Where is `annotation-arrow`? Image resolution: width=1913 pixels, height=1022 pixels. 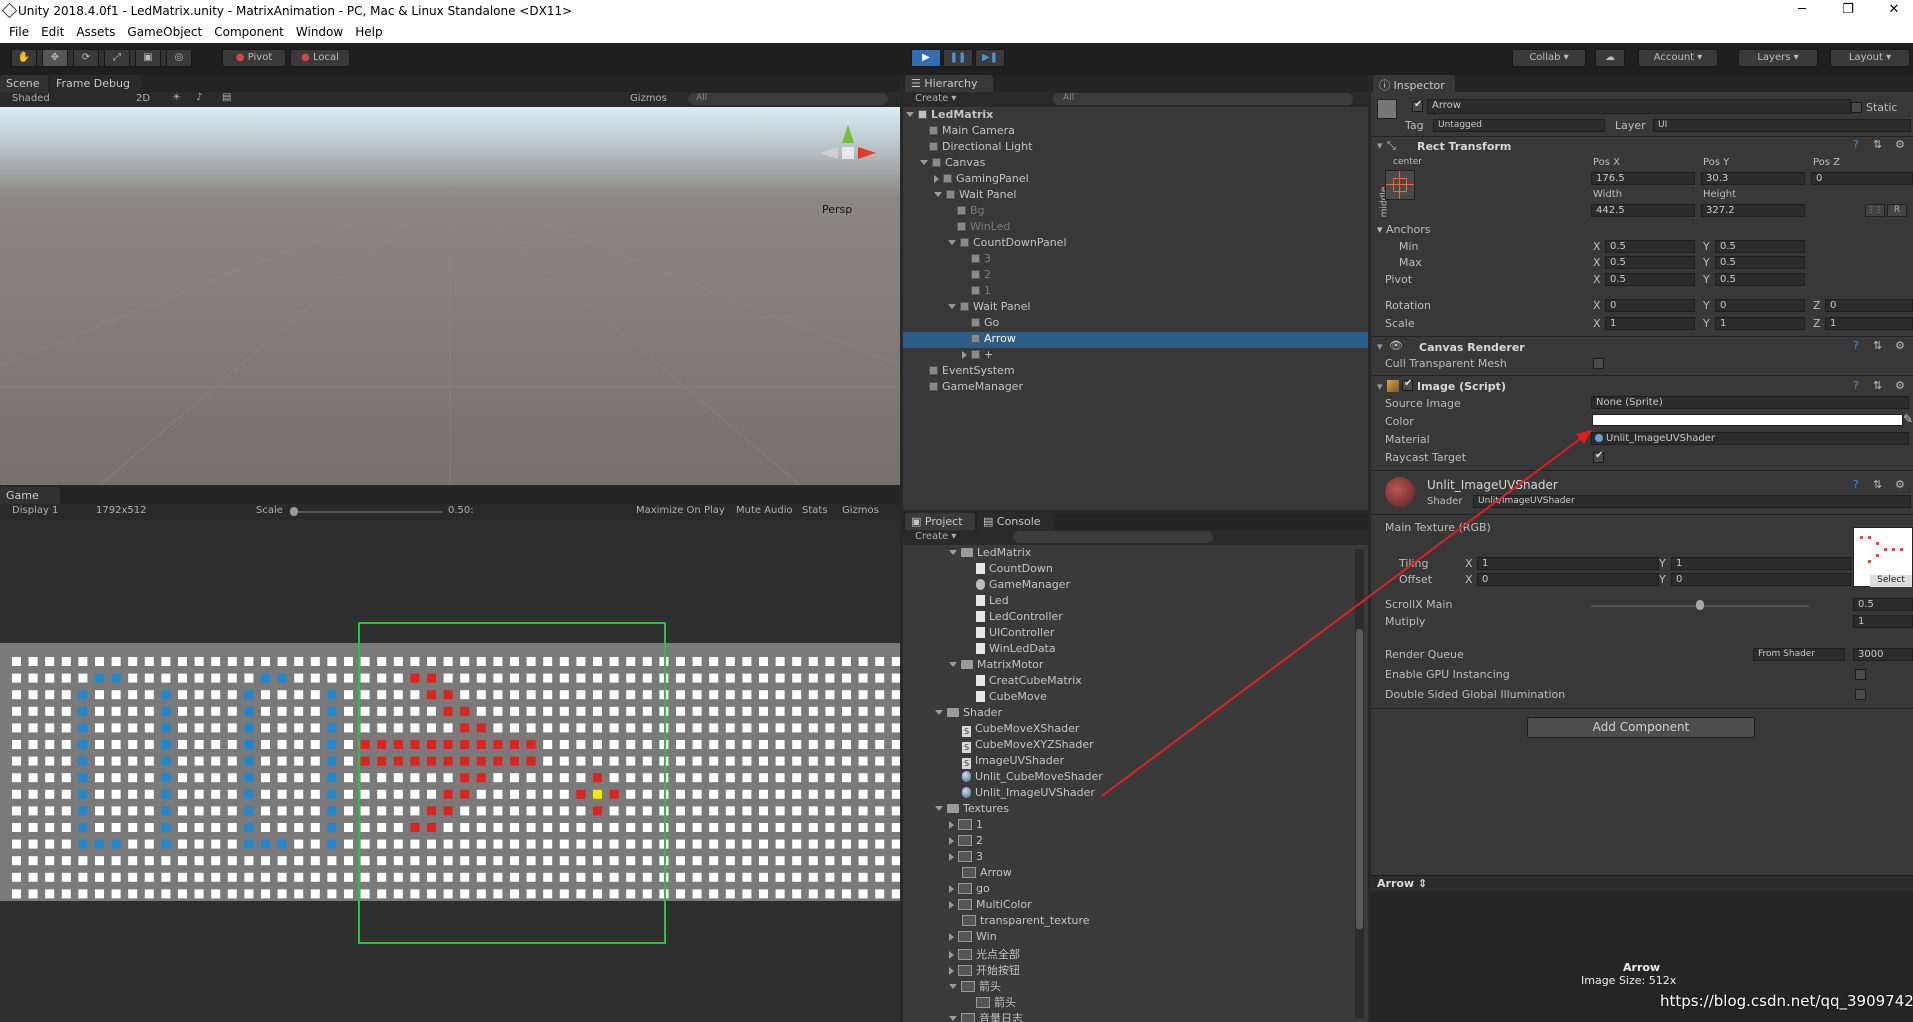 annotation-arrow is located at coordinates (1346, 613).